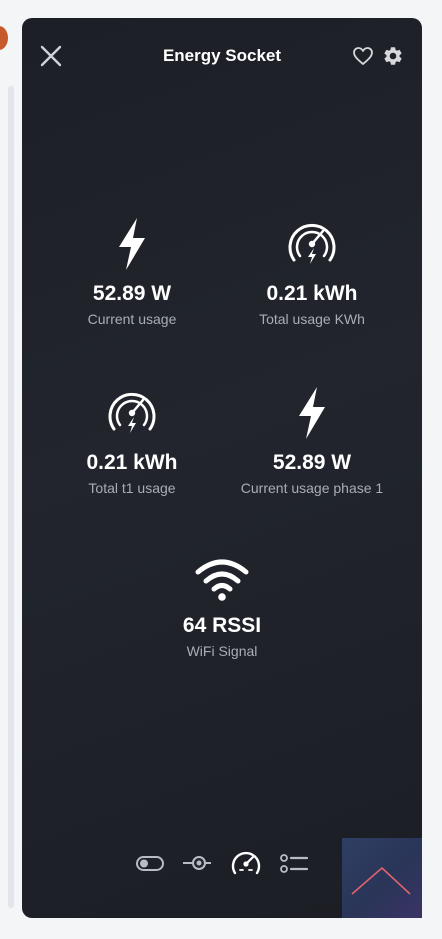  What do you see at coordinates (312, 488) in the screenshot?
I see `tile-label: Current usage phase 1` at bounding box center [312, 488].